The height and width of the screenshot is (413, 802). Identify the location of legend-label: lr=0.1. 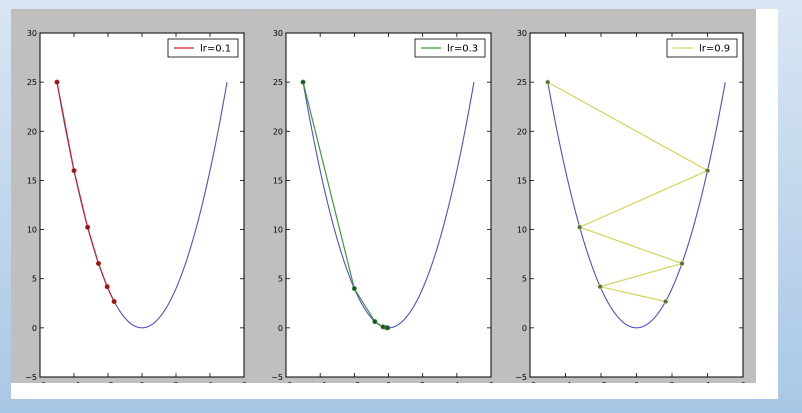
(215, 49).